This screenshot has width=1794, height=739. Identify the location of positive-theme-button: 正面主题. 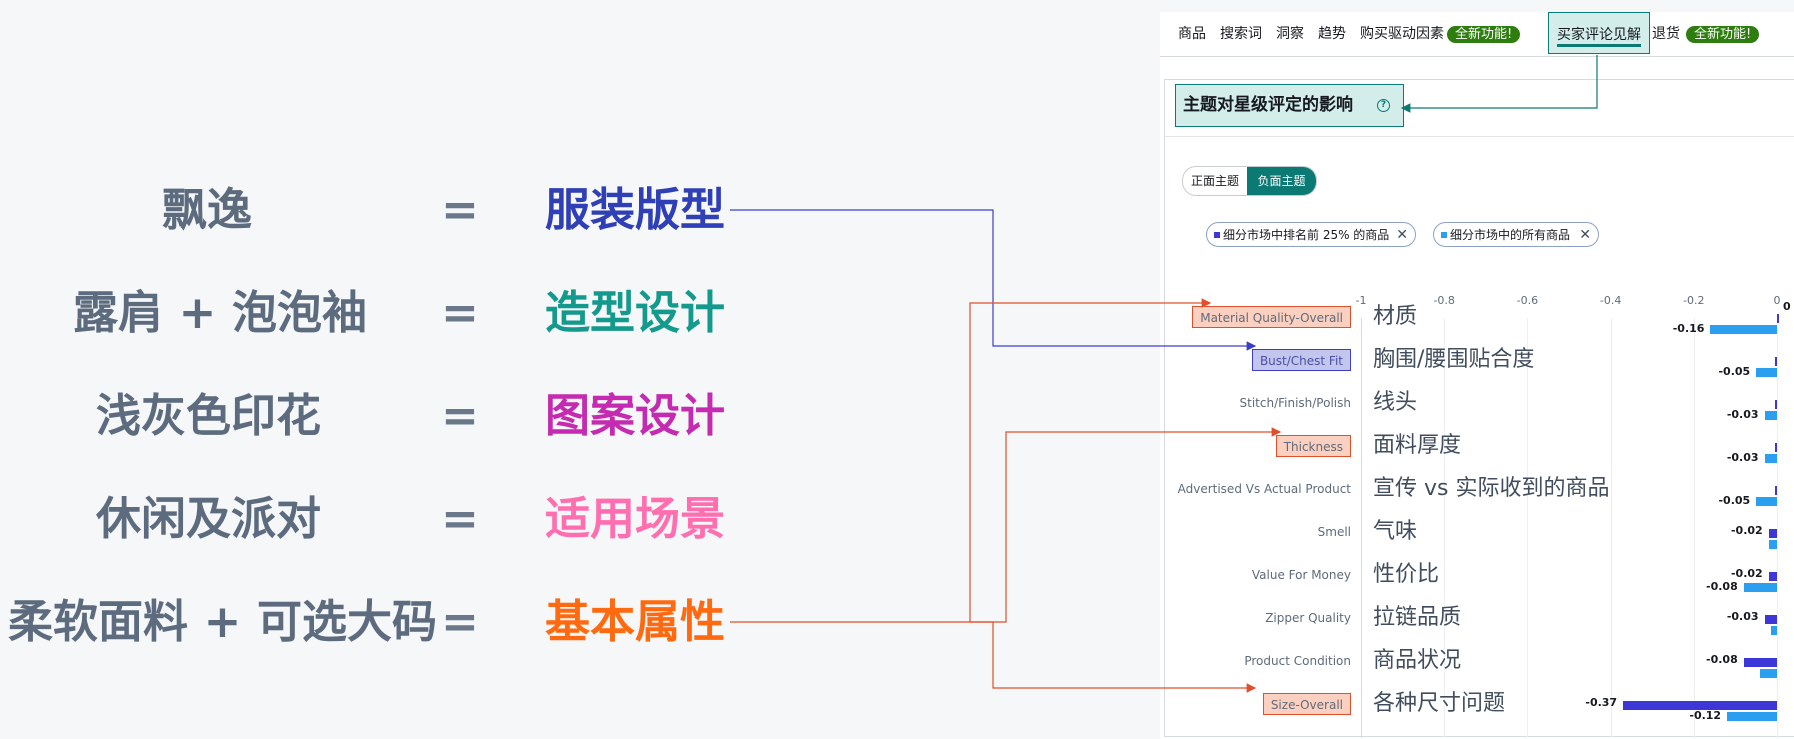
(1215, 181).